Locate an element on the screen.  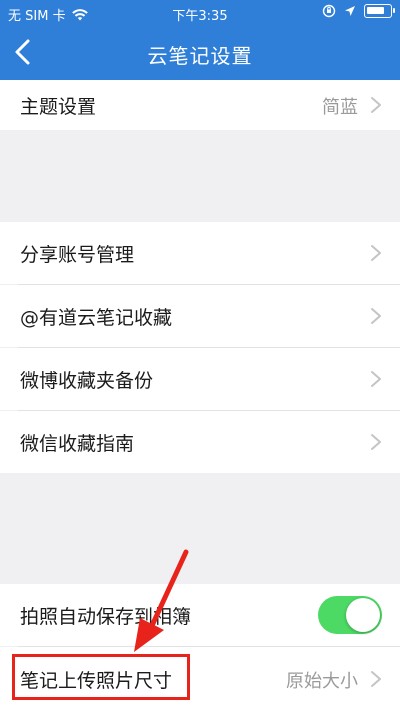
weibo-backup-label: 微博收藏夹备份 is located at coordinates (87, 381).